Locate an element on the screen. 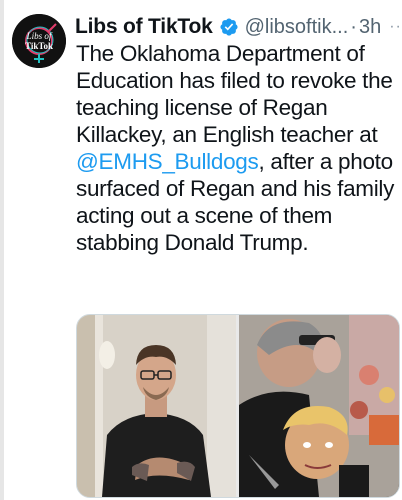  photo-family is located at coordinates (319, 406).